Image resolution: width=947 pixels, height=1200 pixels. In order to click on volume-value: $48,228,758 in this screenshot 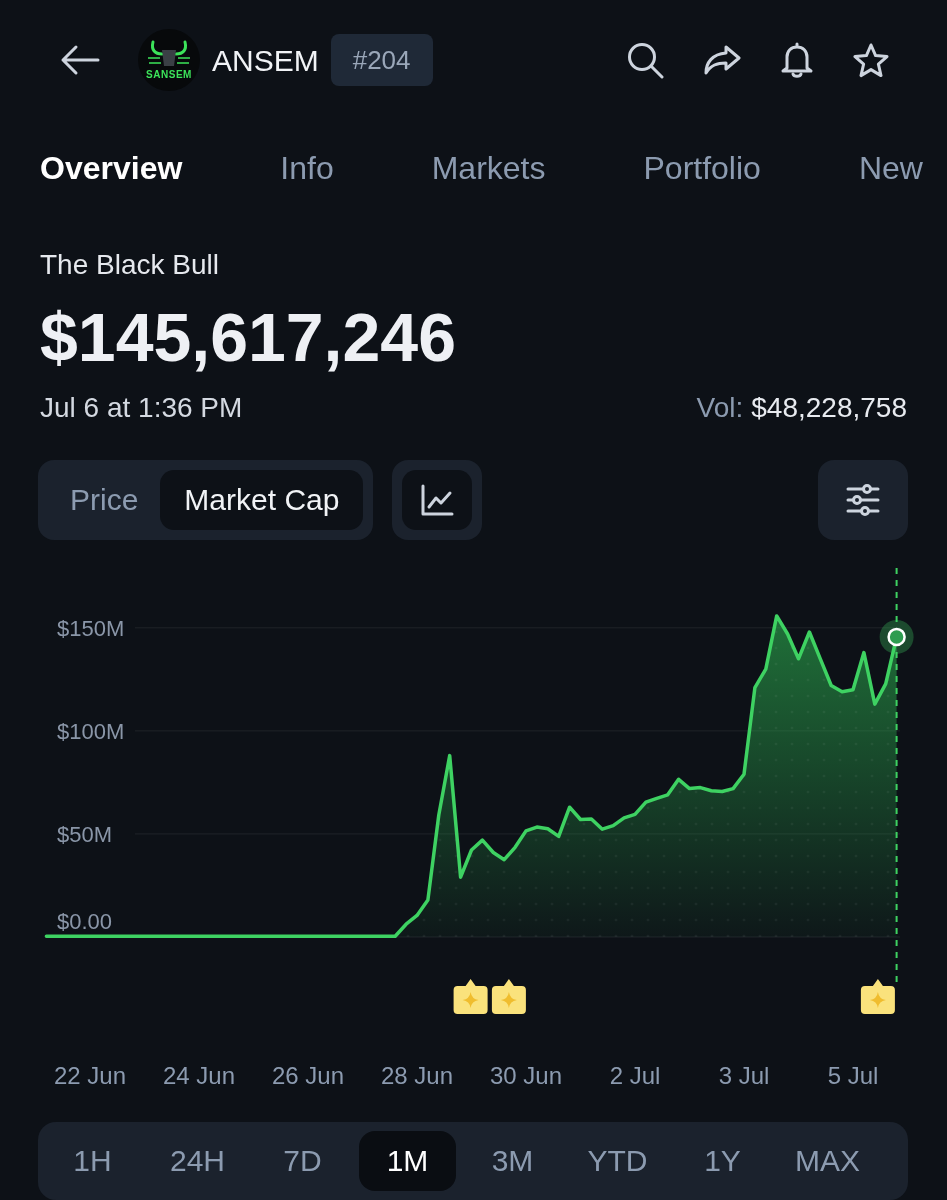, I will do `click(829, 408)`.